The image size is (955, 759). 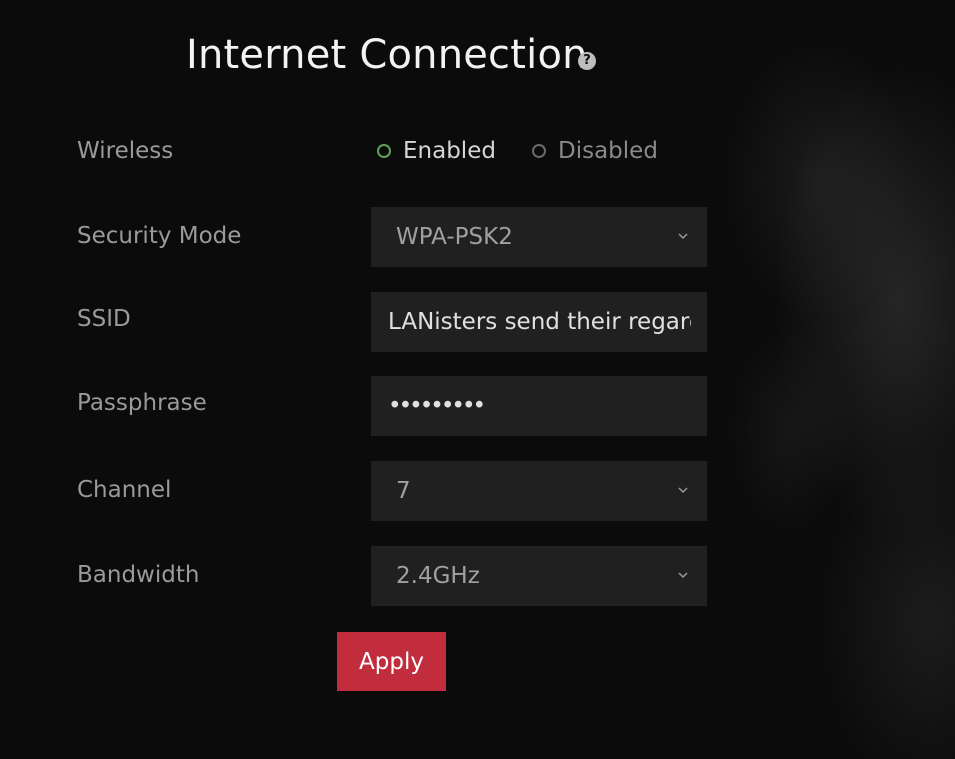 I want to click on bandwidth-select: 2.4GHz, so click(x=539, y=576).